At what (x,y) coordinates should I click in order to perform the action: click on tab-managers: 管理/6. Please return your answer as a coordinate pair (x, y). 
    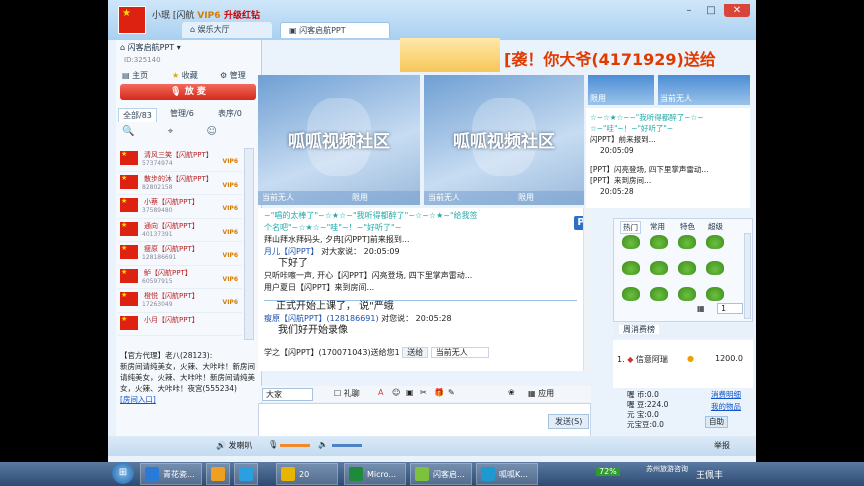
    Looking at the image, I should click on (182, 113).